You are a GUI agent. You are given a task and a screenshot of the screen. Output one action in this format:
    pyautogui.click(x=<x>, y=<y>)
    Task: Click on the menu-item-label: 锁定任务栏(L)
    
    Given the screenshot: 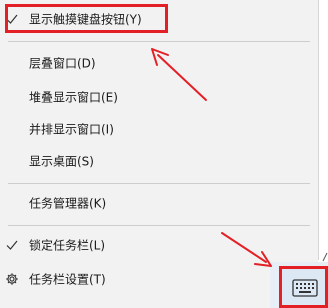 What is the action you would take?
    pyautogui.click(x=67, y=245)
    